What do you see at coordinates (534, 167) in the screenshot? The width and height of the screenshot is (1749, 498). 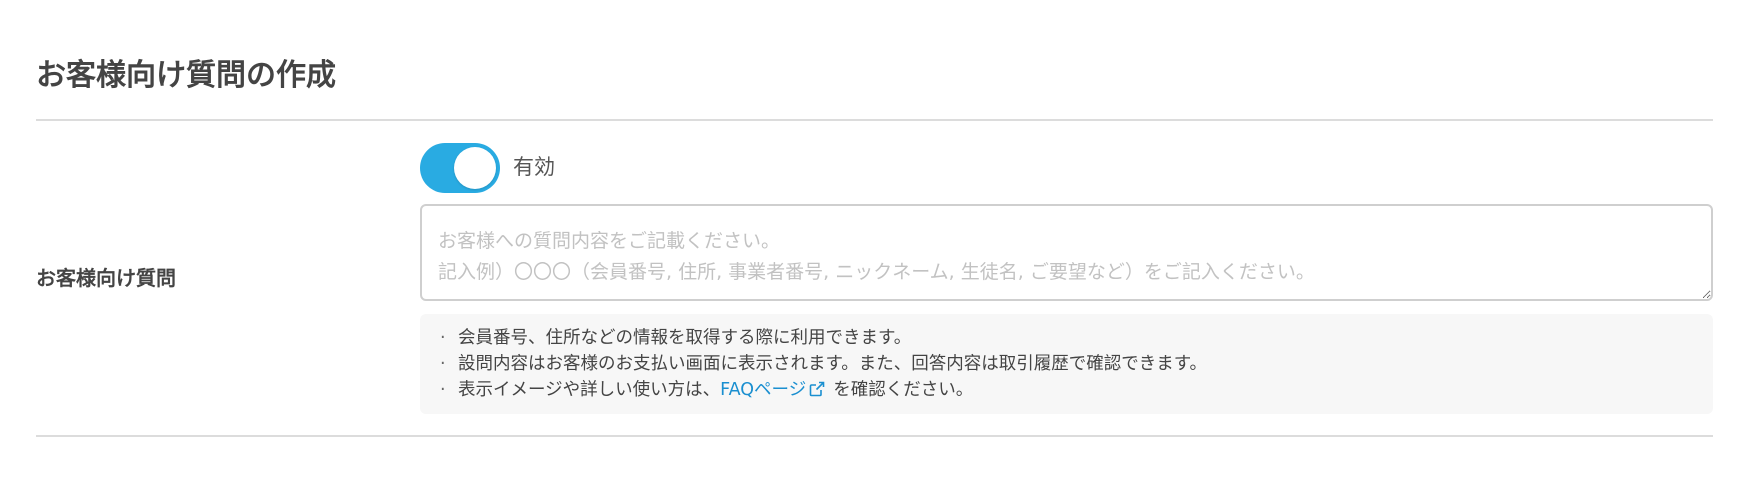 I see `enable-toggle-label: 有効` at bounding box center [534, 167].